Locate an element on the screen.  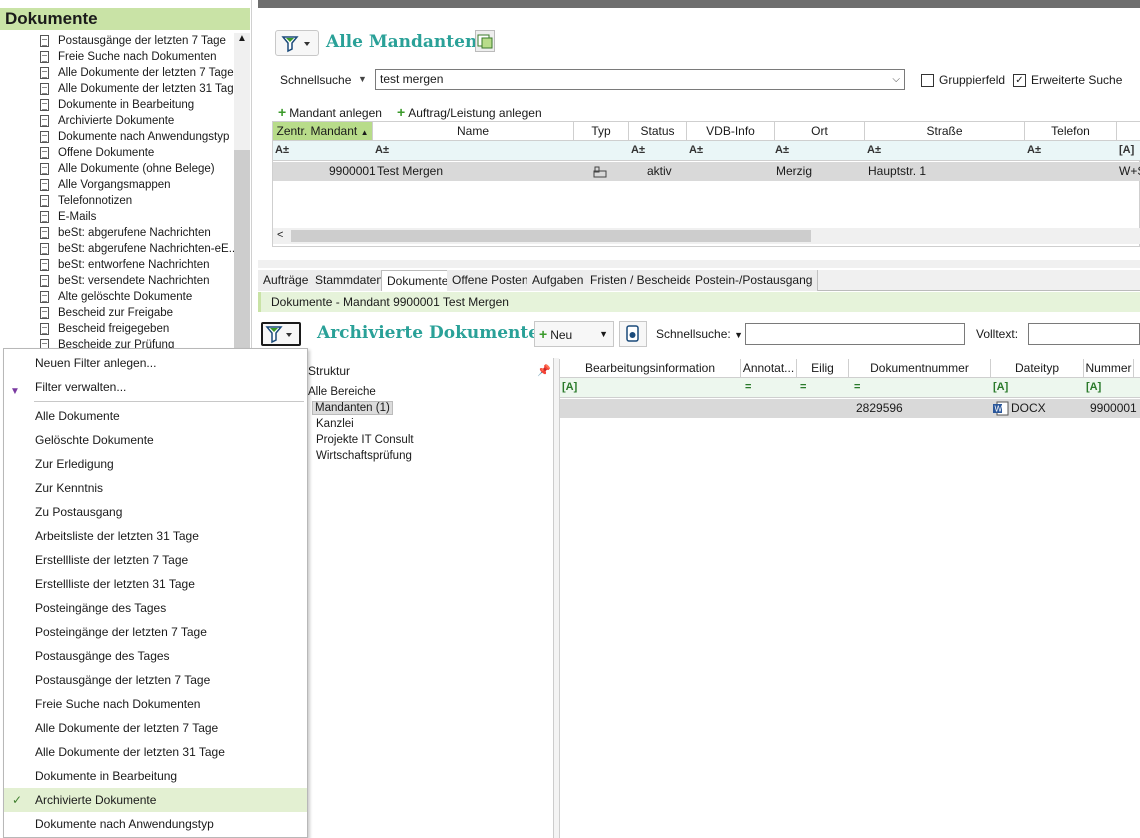
chevron-down-icon: ⌵ is located at coordinates (896, 79).